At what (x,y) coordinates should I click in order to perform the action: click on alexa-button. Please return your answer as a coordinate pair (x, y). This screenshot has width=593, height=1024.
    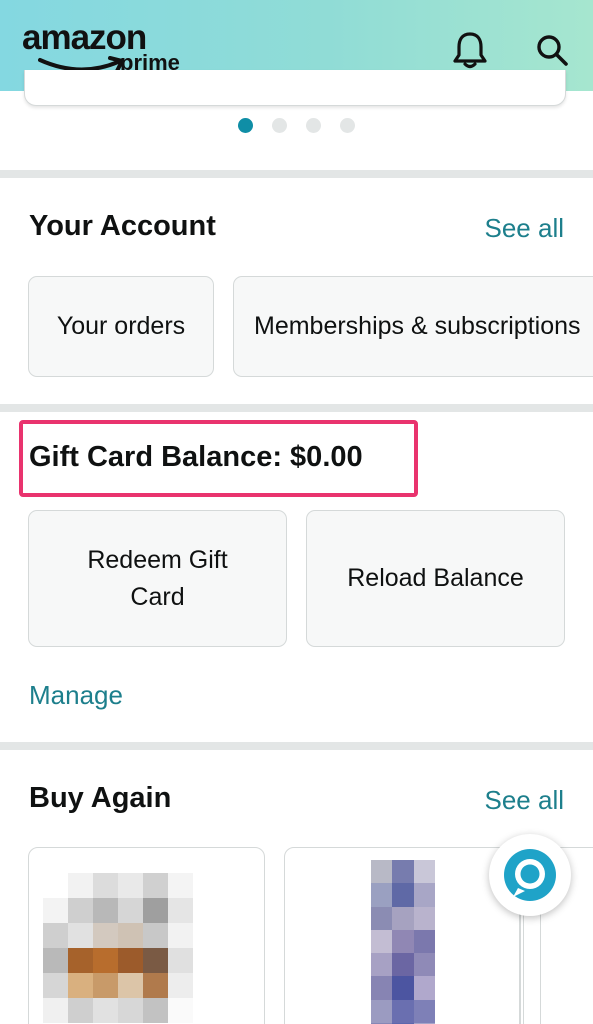
    Looking at the image, I should click on (530, 875).